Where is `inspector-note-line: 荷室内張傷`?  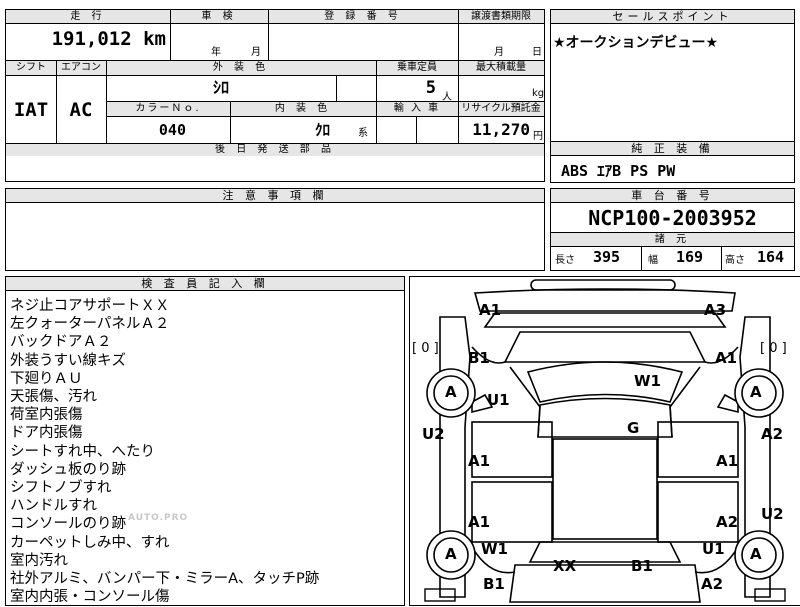
inspector-note-line: 荷室内張傷 is located at coordinates (46, 415).